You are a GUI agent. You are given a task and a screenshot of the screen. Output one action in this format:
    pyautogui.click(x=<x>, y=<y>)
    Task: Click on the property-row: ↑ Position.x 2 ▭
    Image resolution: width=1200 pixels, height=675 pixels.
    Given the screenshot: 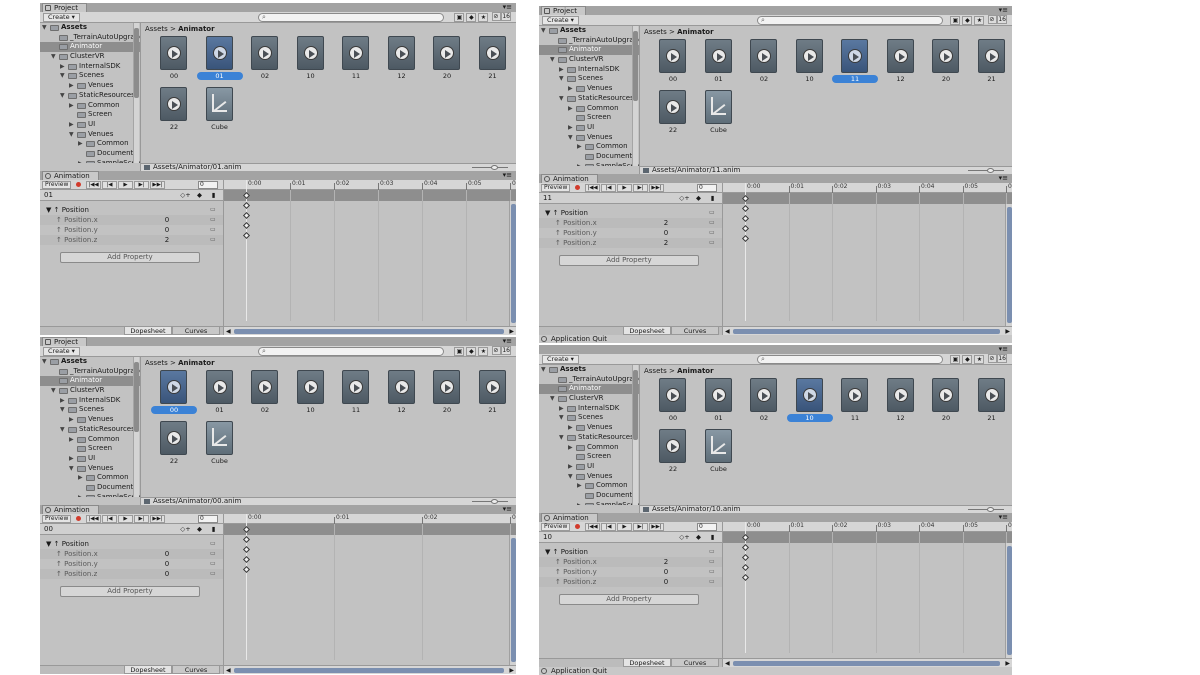 What is the action you would take?
    pyautogui.click(x=630, y=223)
    